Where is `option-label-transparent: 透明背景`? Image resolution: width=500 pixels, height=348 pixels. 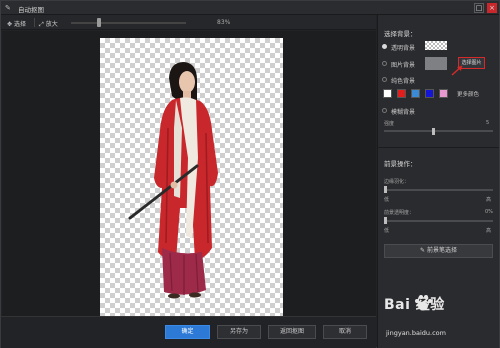 option-label-transparent: 透明背景 is located at coordinates (403, 48).